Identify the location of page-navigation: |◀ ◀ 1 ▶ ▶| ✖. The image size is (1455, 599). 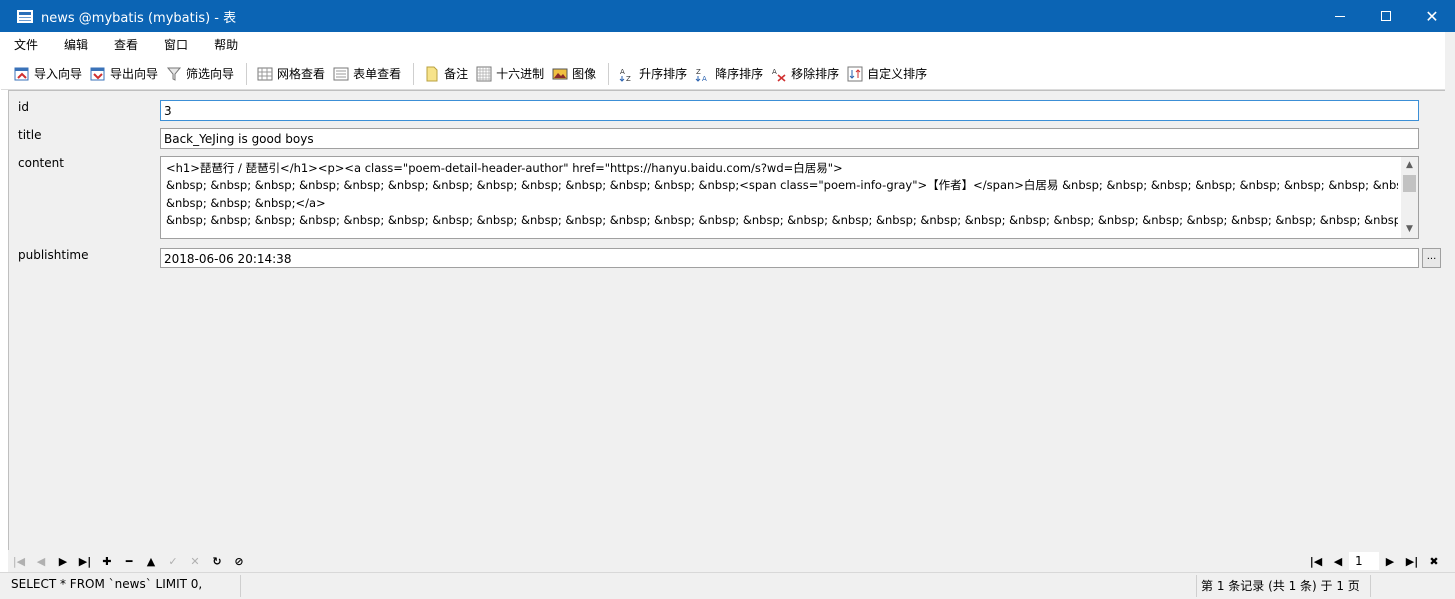
(1375, 561).